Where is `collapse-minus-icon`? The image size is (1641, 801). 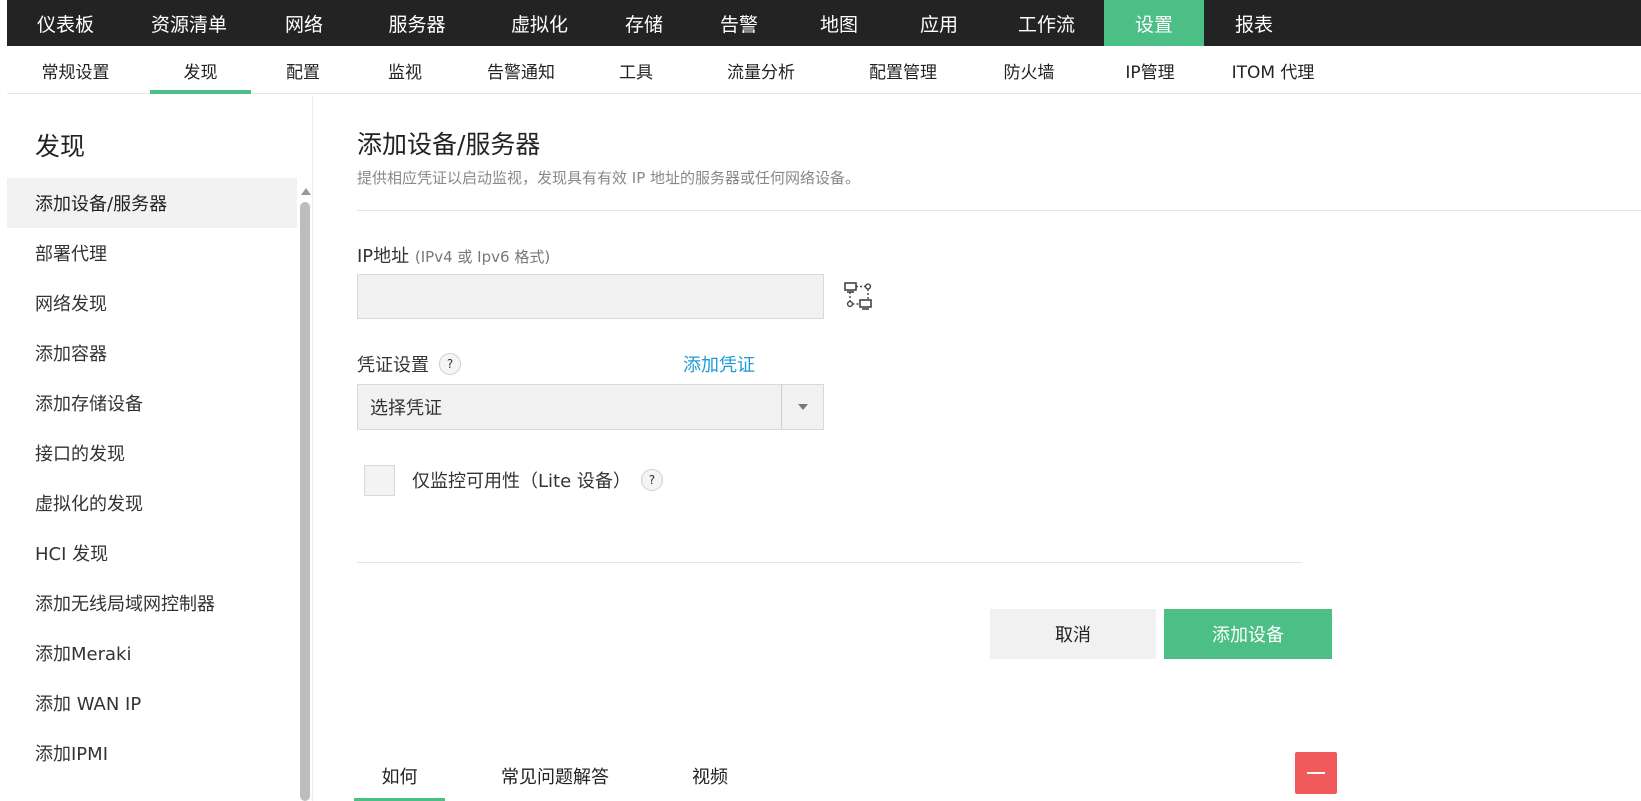 collapse-minus-icon is located at coordinates (1316, 773).